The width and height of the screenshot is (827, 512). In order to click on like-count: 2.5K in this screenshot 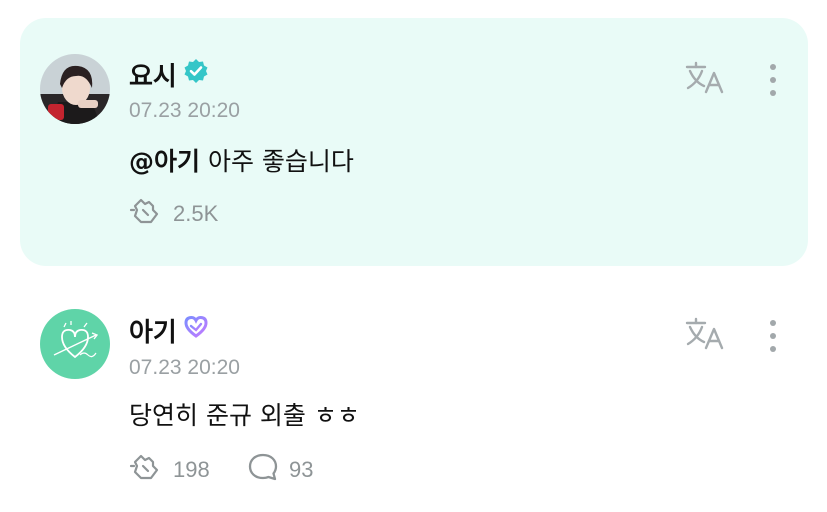, I will do `click(196, 213)`.